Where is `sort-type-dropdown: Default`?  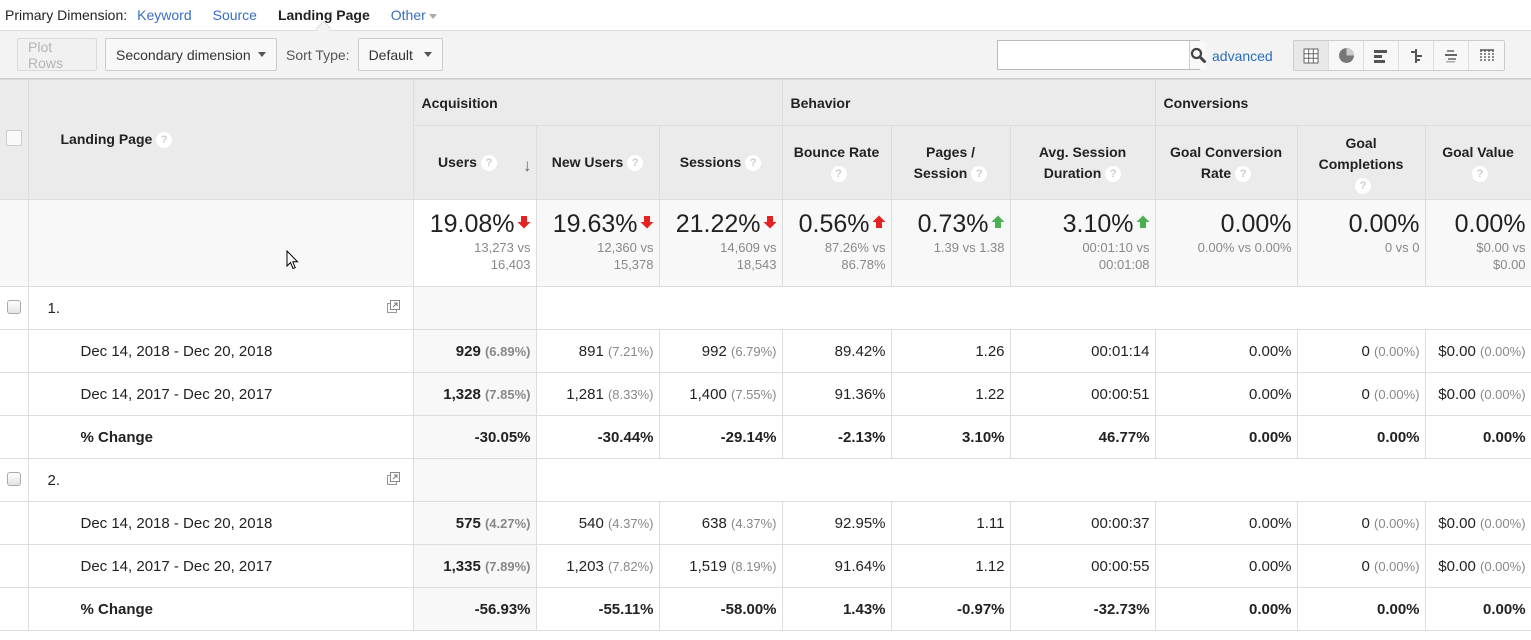 sort-type-dropdown: Default is located at coordinates (400, 54).